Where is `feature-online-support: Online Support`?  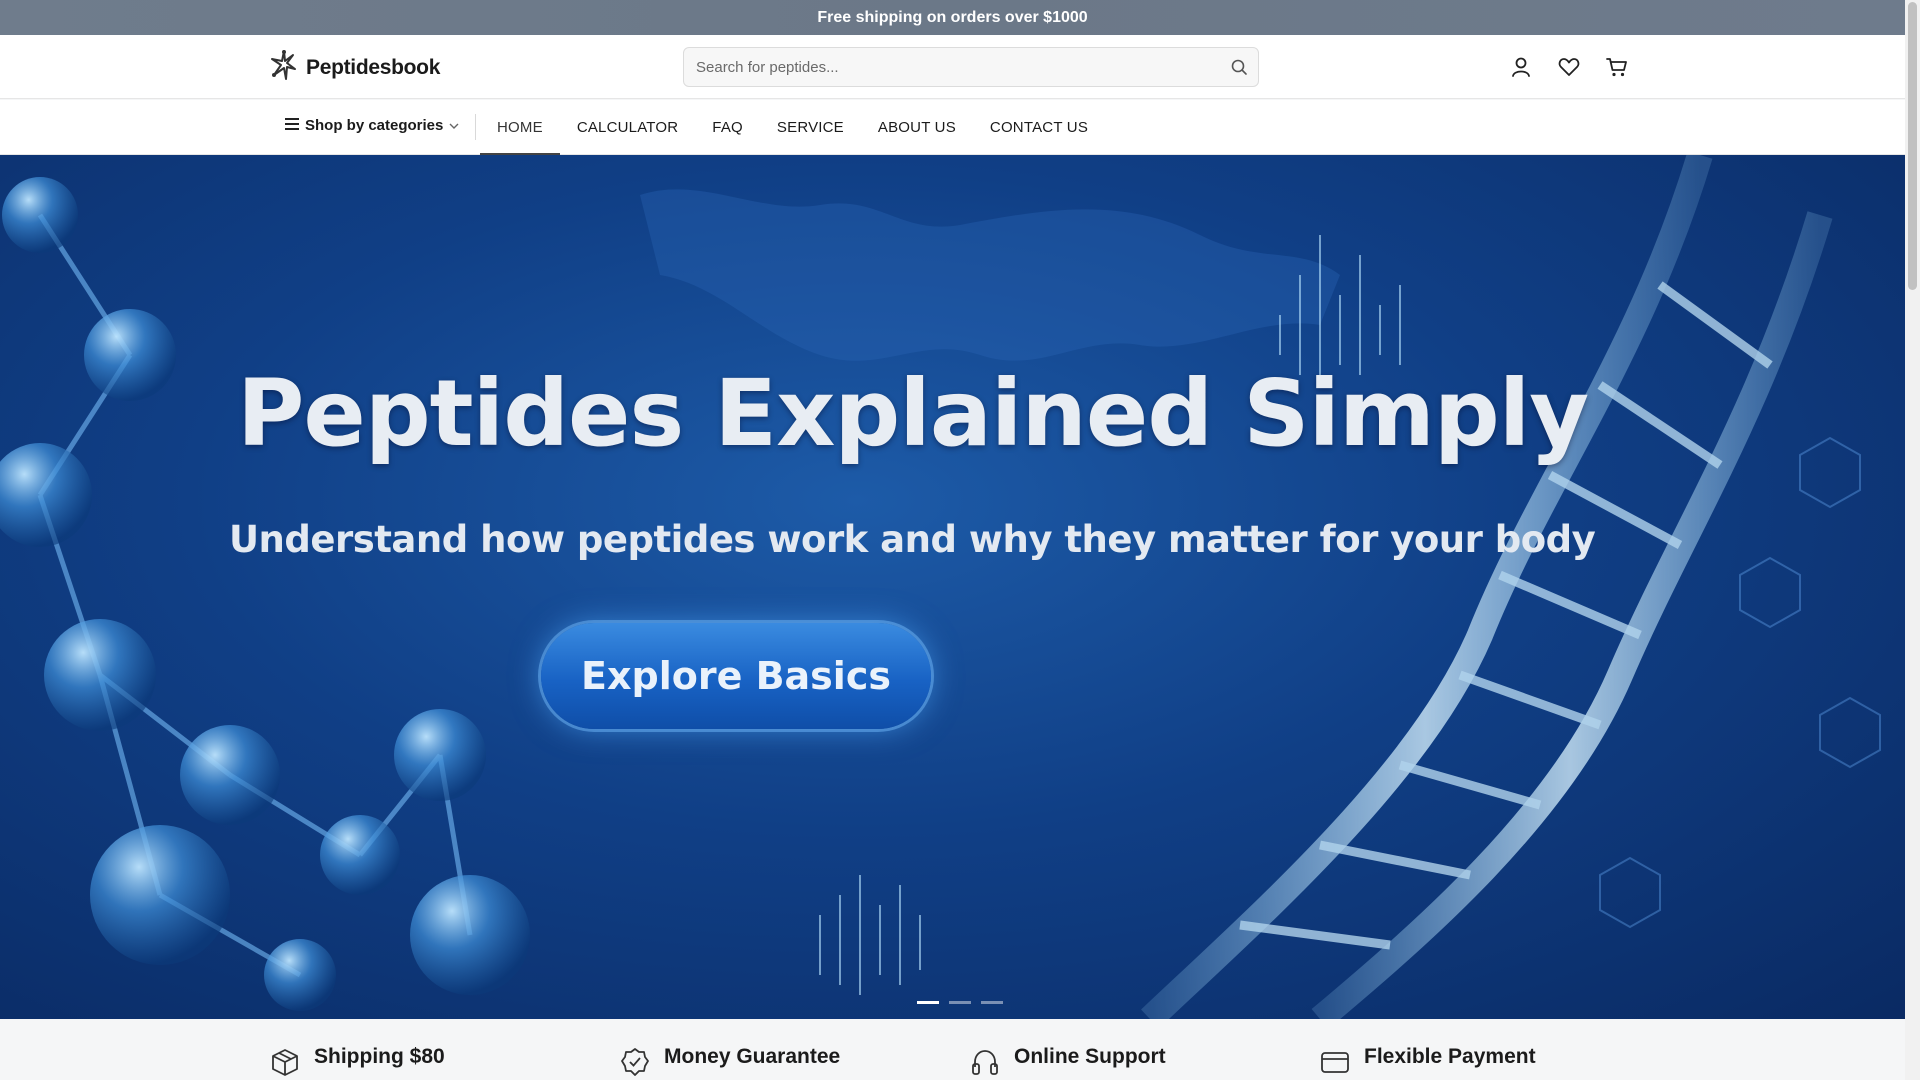 feature-online-support: Online Support is located at coordinates (1068, 1062).